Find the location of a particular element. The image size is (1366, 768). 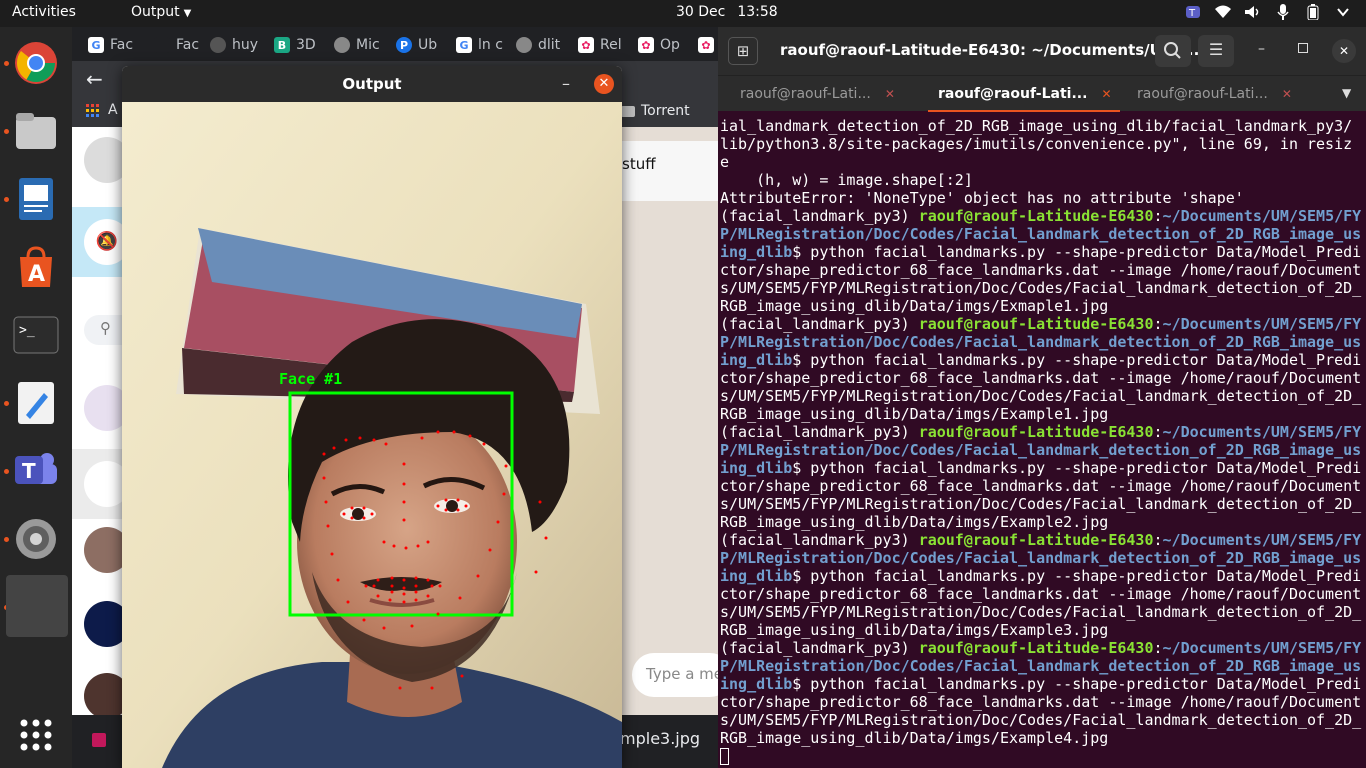

new-tab-button: ⊞ is located at coordinates (743, 51).